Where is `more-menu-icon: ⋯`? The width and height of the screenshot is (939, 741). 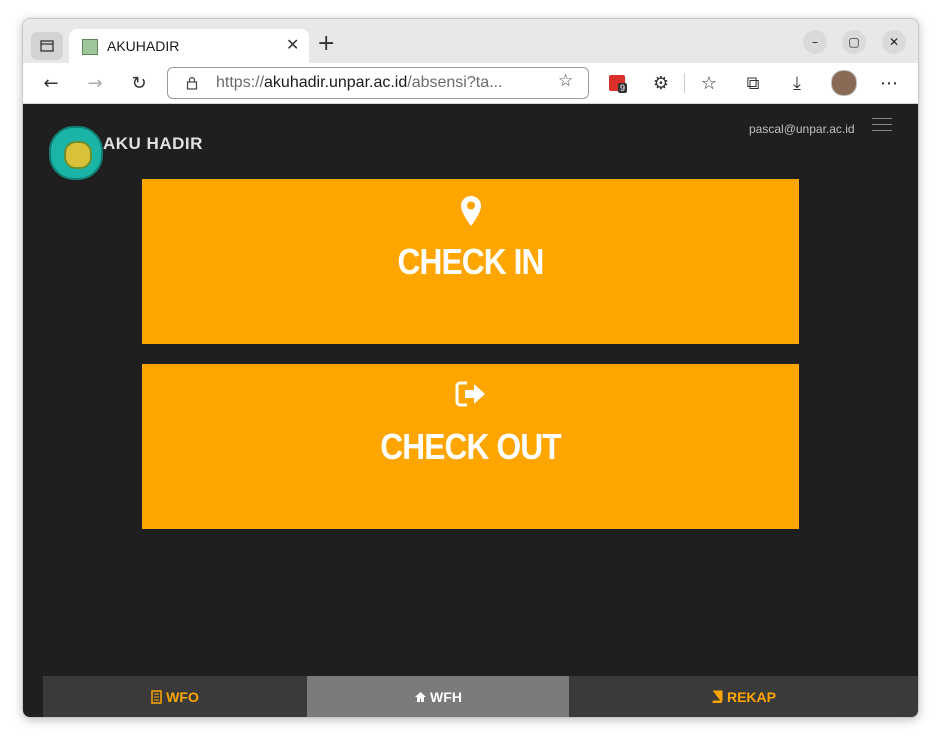 more-menu-icon: ⋯ is located at coordinates (889, 83).